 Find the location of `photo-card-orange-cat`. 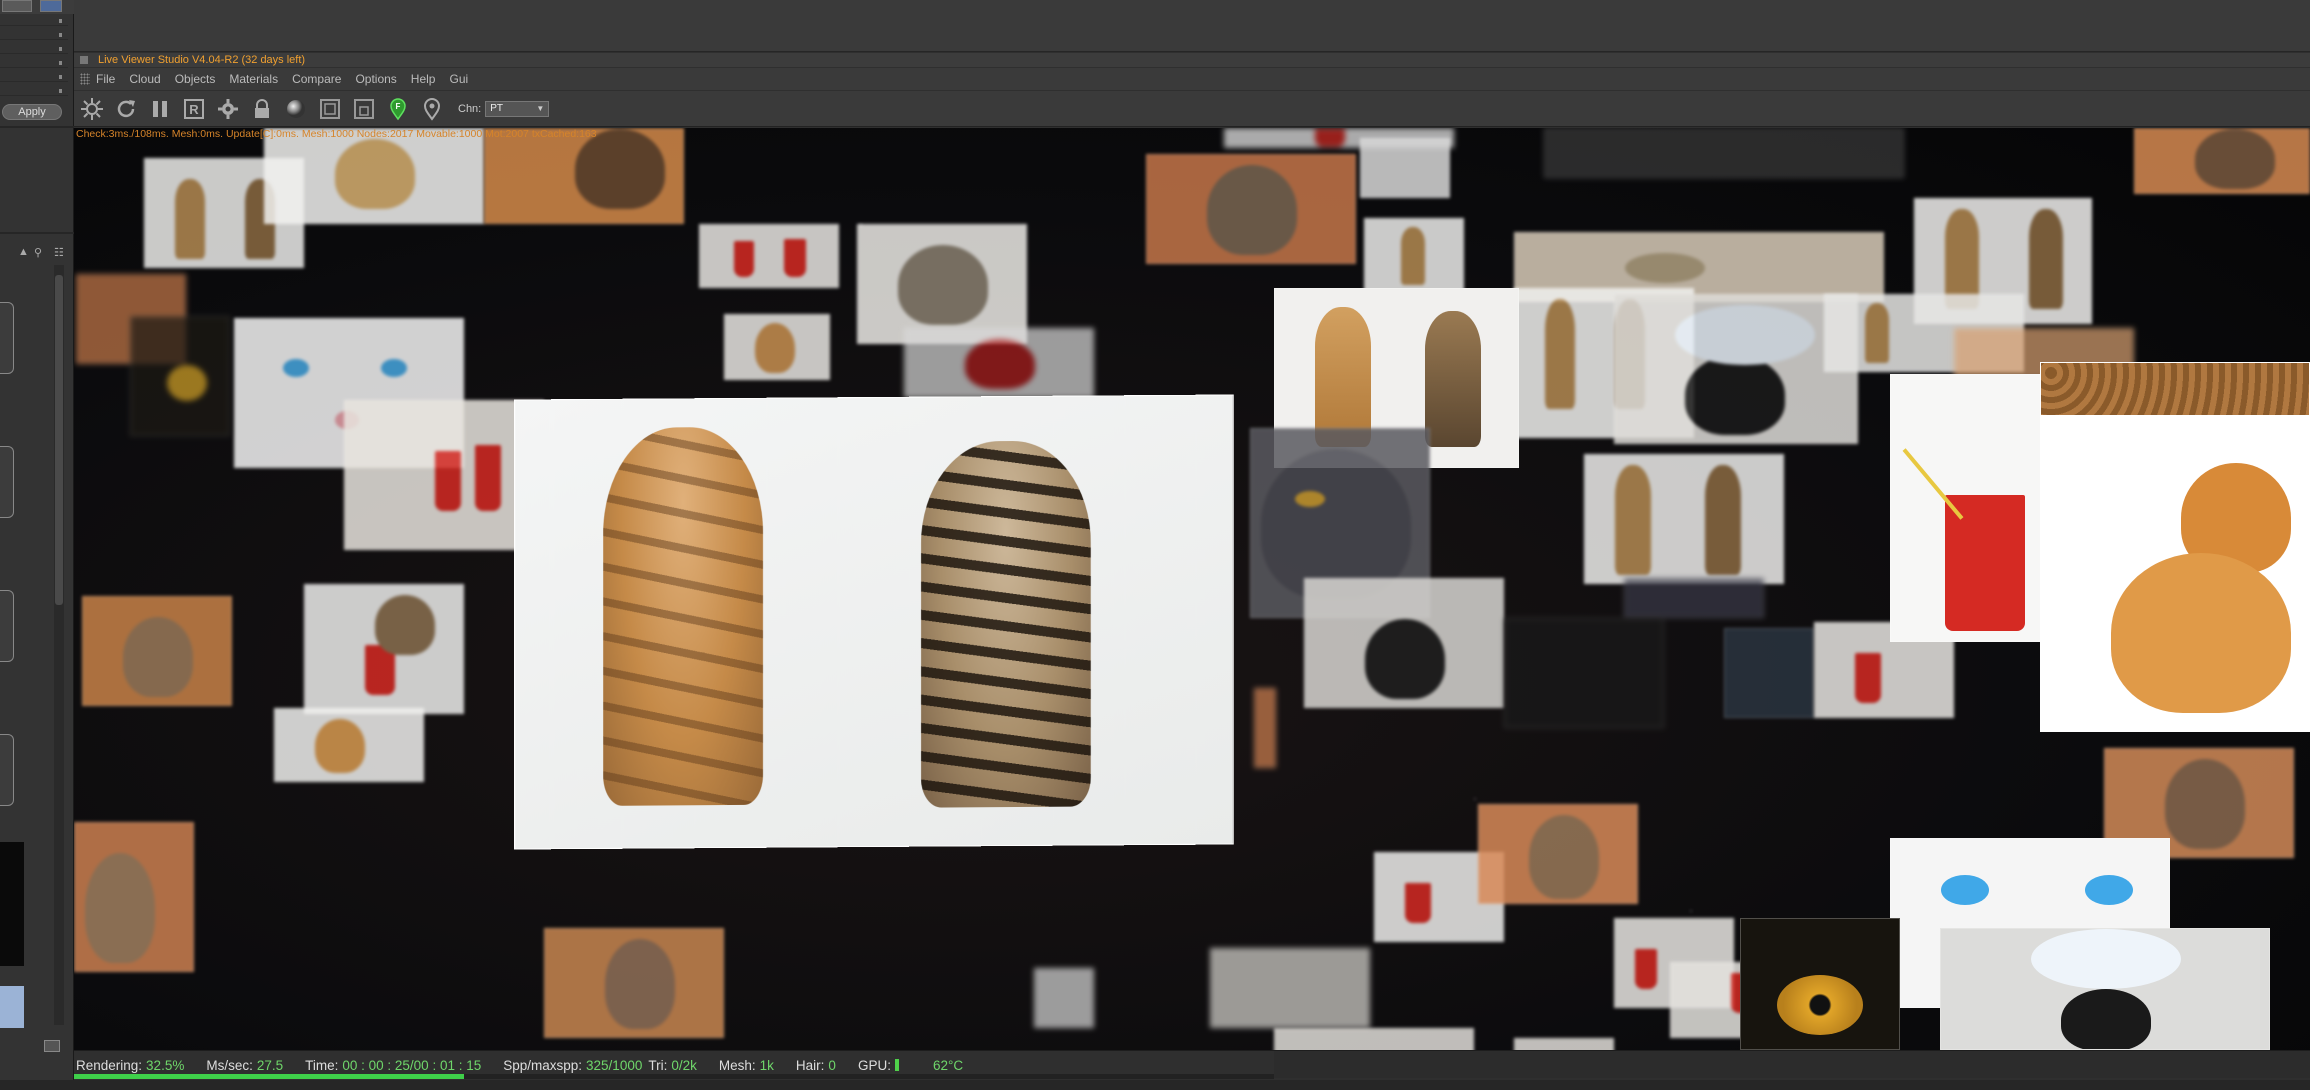

photo-card-orange-cat is located at coordinates (2175, 547).